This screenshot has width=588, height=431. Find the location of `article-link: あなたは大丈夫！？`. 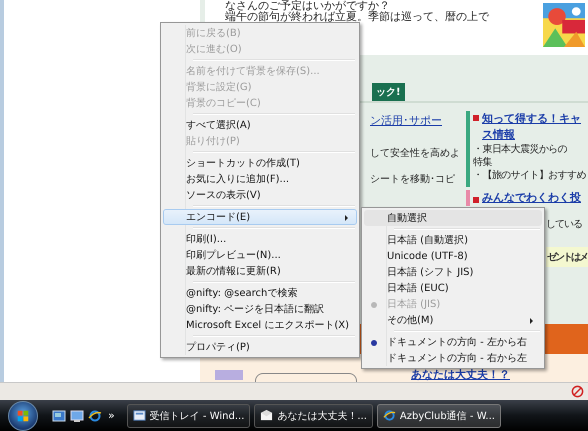

article-link: あなたは大丈夫！？ is located at coordinates (460, 375).